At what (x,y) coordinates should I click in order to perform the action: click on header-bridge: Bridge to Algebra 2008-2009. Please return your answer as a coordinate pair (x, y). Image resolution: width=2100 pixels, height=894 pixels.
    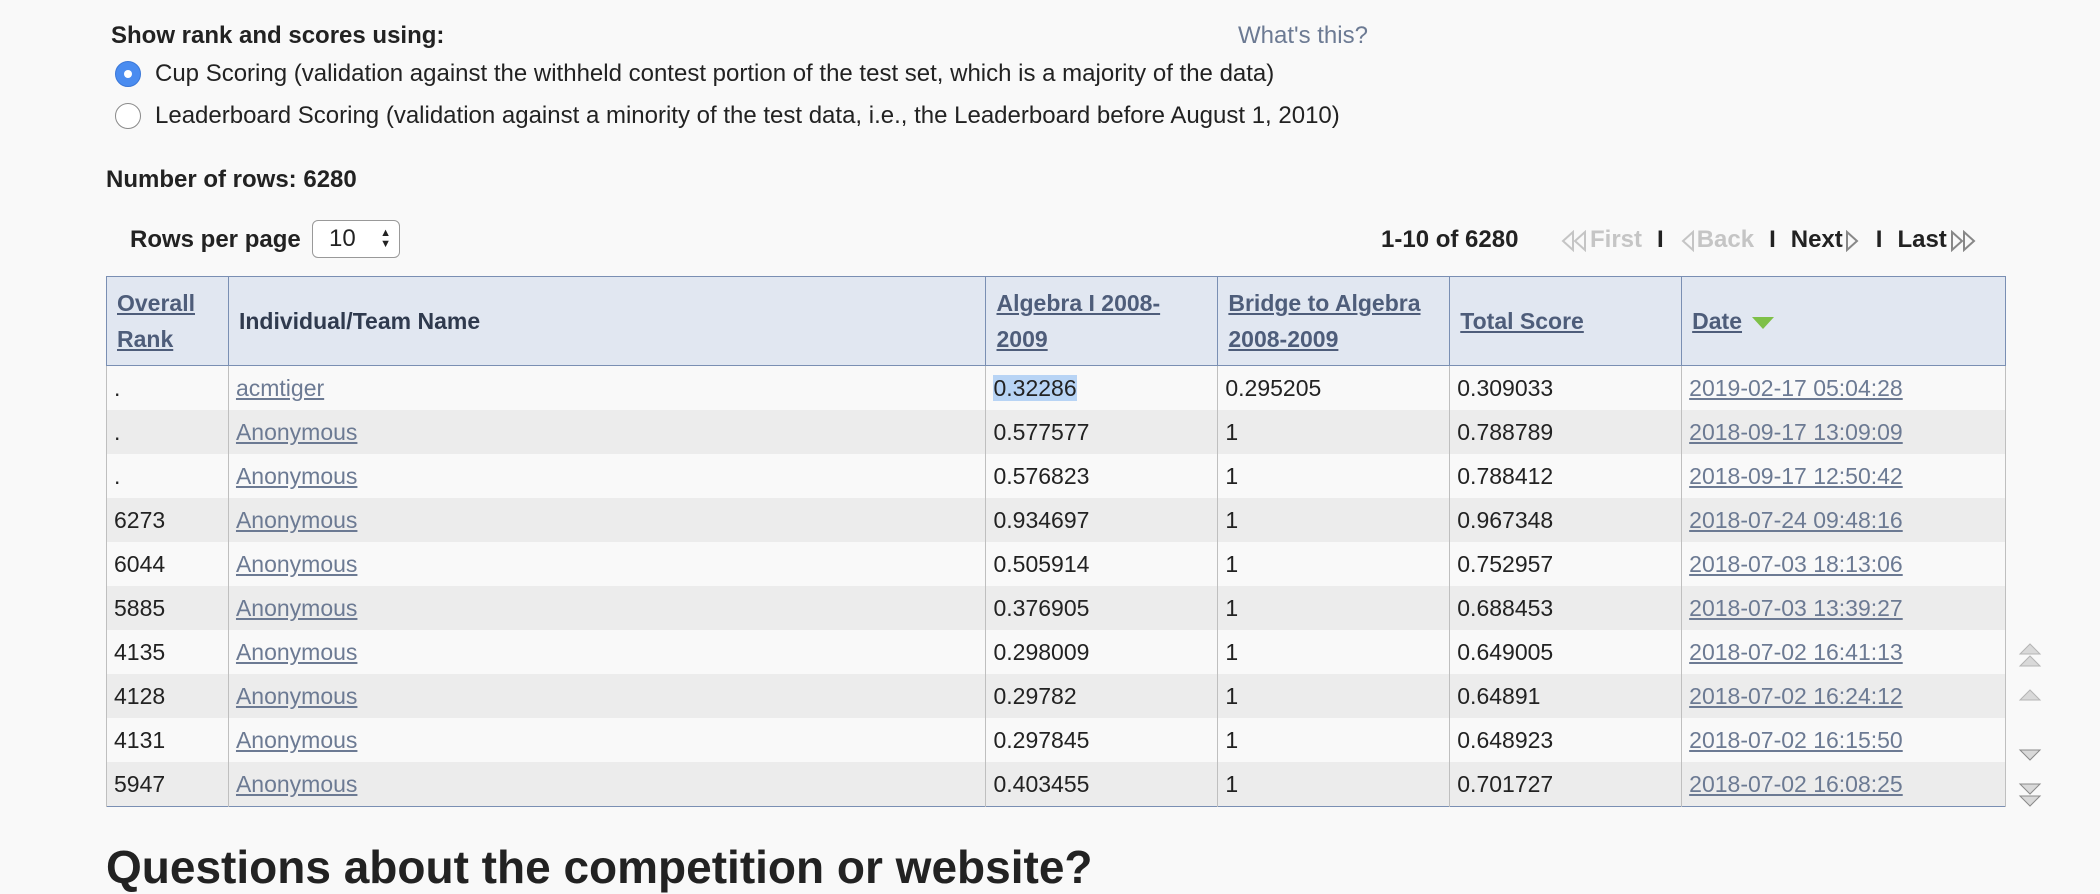
    Looking at the image, I should click on (1334, 321).